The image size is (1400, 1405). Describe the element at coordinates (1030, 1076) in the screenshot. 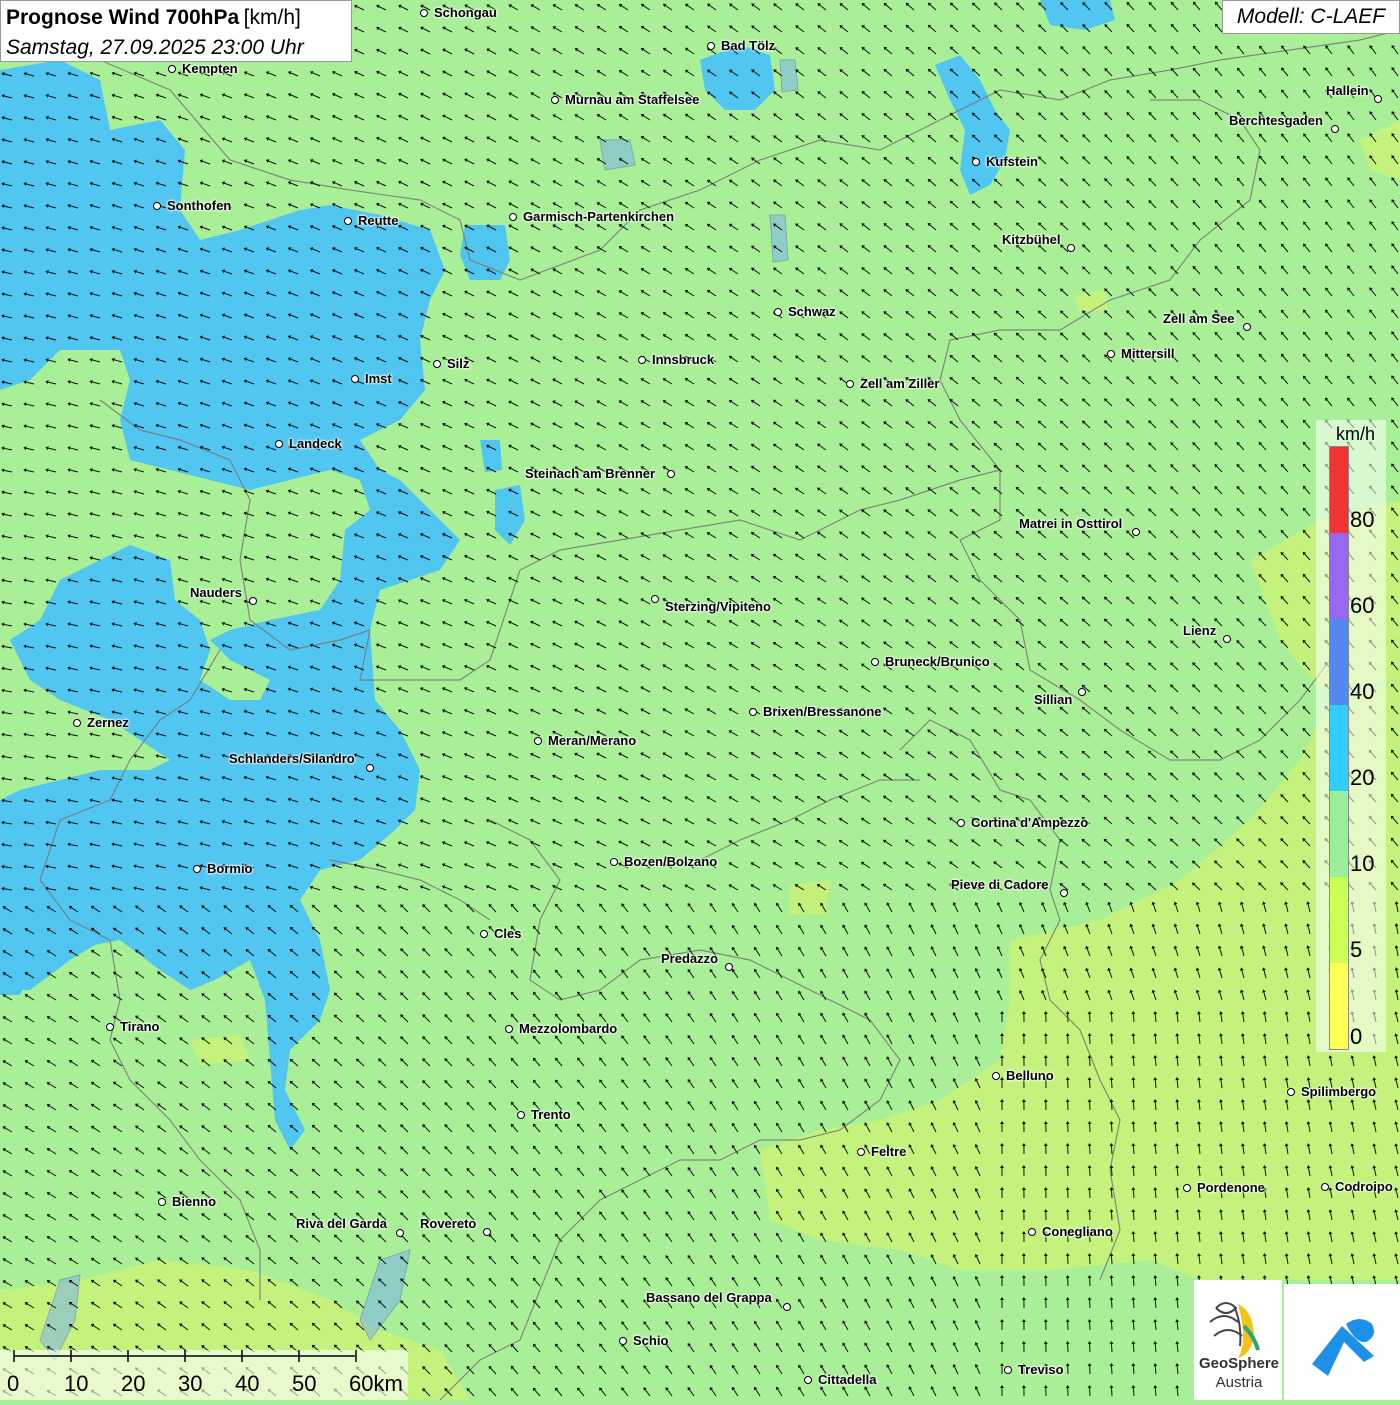

I see `city-label: Belluno` at that location.